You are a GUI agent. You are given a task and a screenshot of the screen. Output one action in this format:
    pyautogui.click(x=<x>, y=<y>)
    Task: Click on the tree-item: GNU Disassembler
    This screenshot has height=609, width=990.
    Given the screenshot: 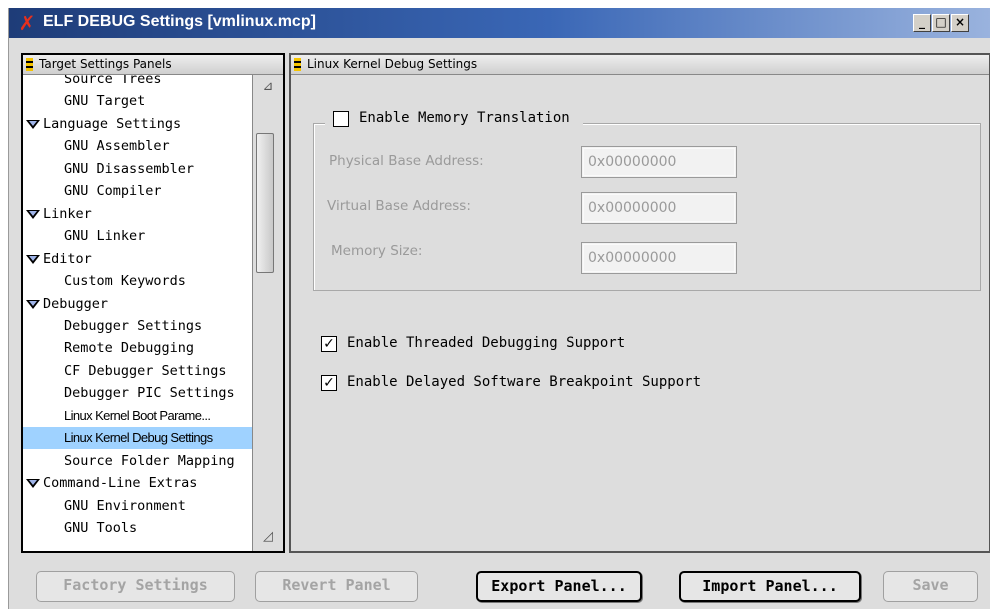 What is the action you would take?
    pyautogui.click(x=137, y=169)
    